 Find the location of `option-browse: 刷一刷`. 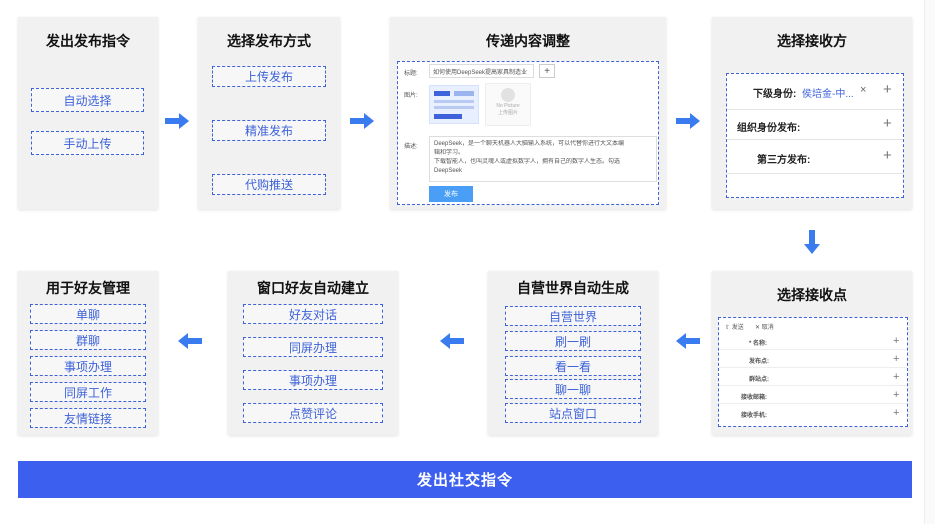

option-browse: 刷一刷 is located at coordinates (573, 341).